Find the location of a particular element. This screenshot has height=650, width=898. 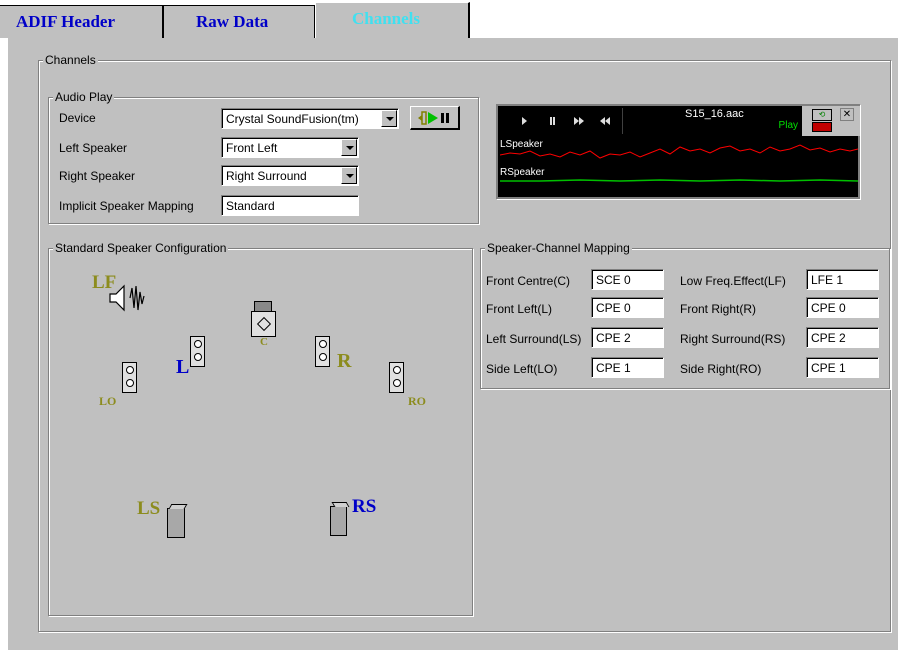

channels-group-title: Channels is located at coordinates (70, 60).